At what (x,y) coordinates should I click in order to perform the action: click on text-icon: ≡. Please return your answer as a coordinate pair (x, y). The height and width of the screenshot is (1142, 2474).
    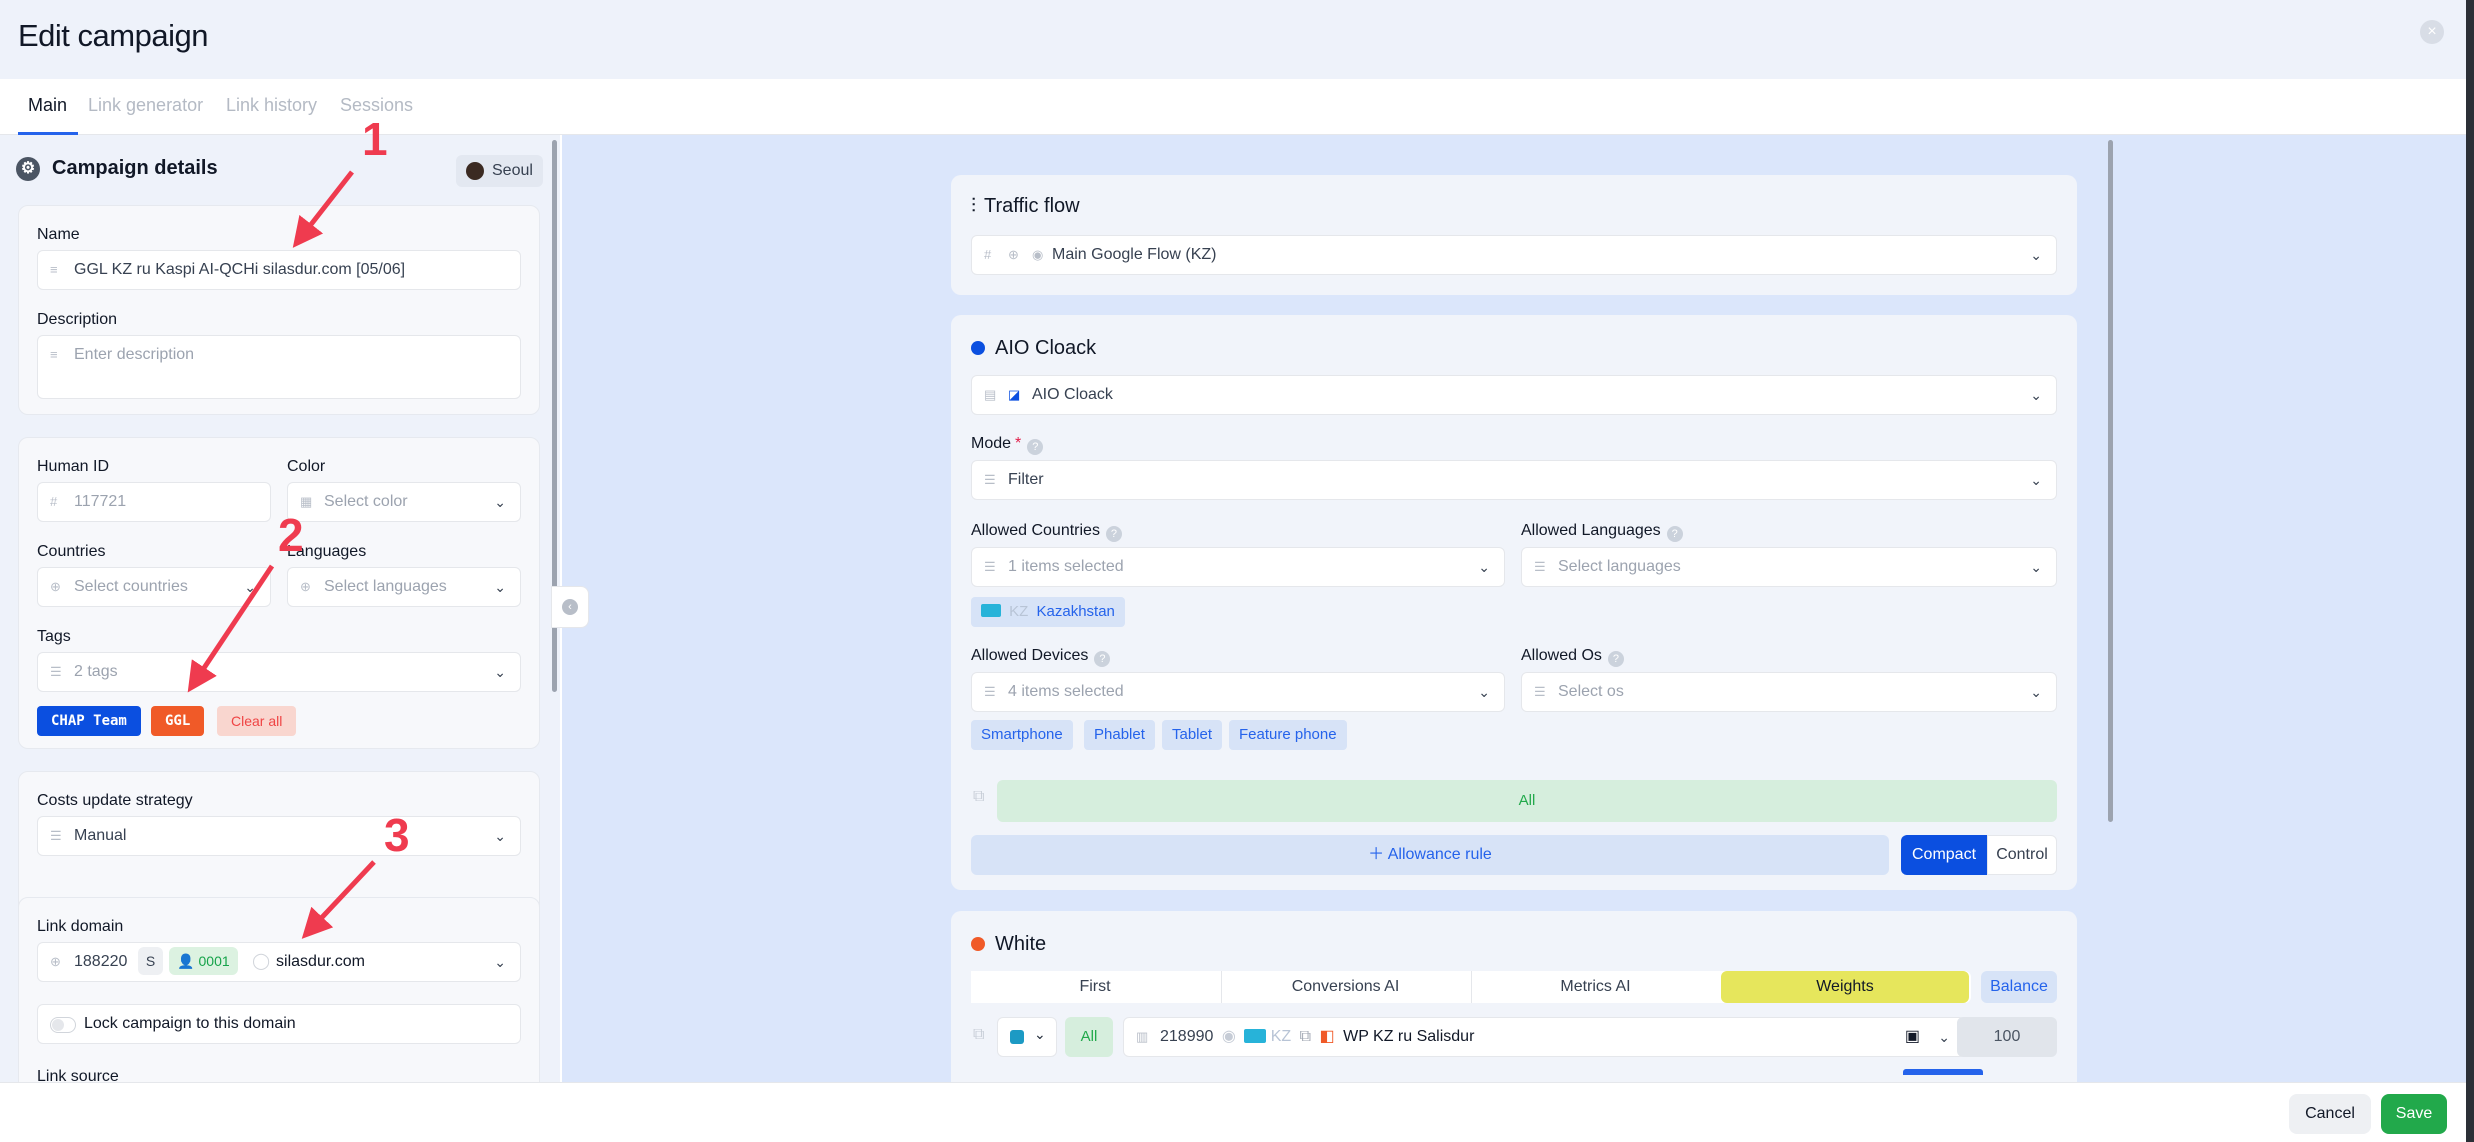
    Looking at the image, I should click on (54, 354).